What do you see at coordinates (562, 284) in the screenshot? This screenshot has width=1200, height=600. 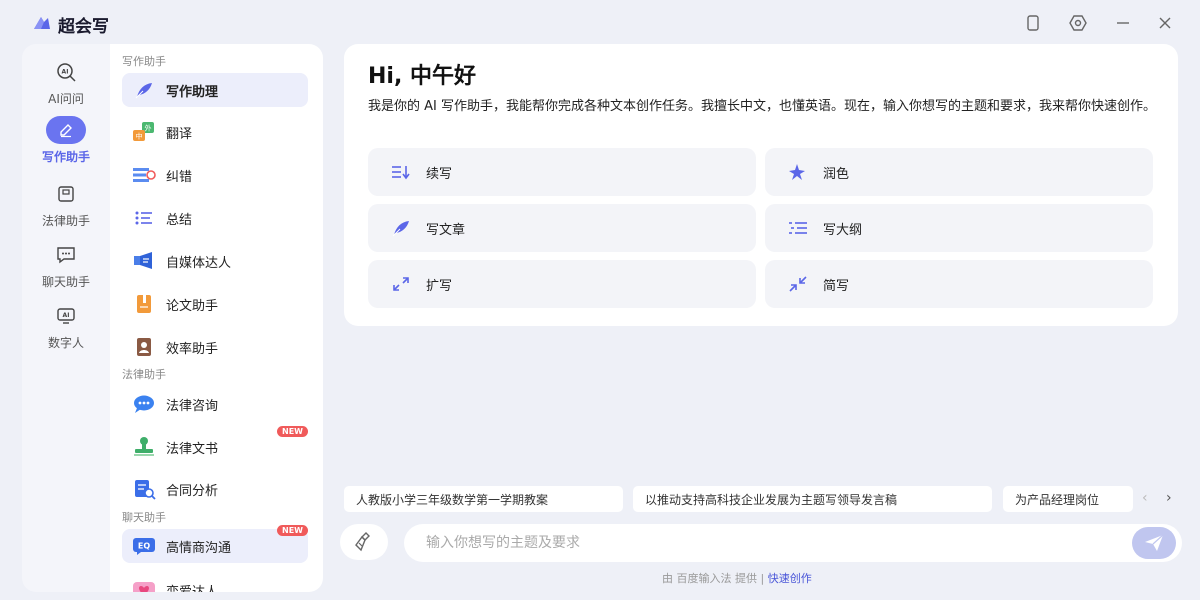 I see `action-expand: 扩写` at bounding box center [562, 284].